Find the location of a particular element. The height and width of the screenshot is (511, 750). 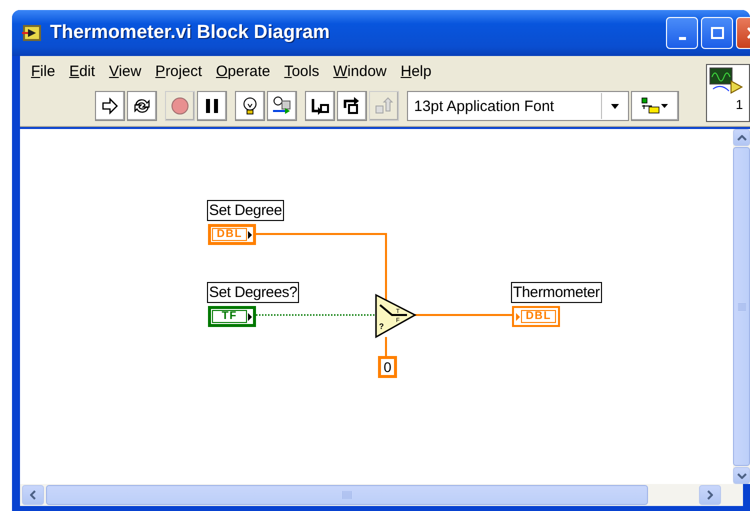

highlight-button is located at coordinates (250, 106).